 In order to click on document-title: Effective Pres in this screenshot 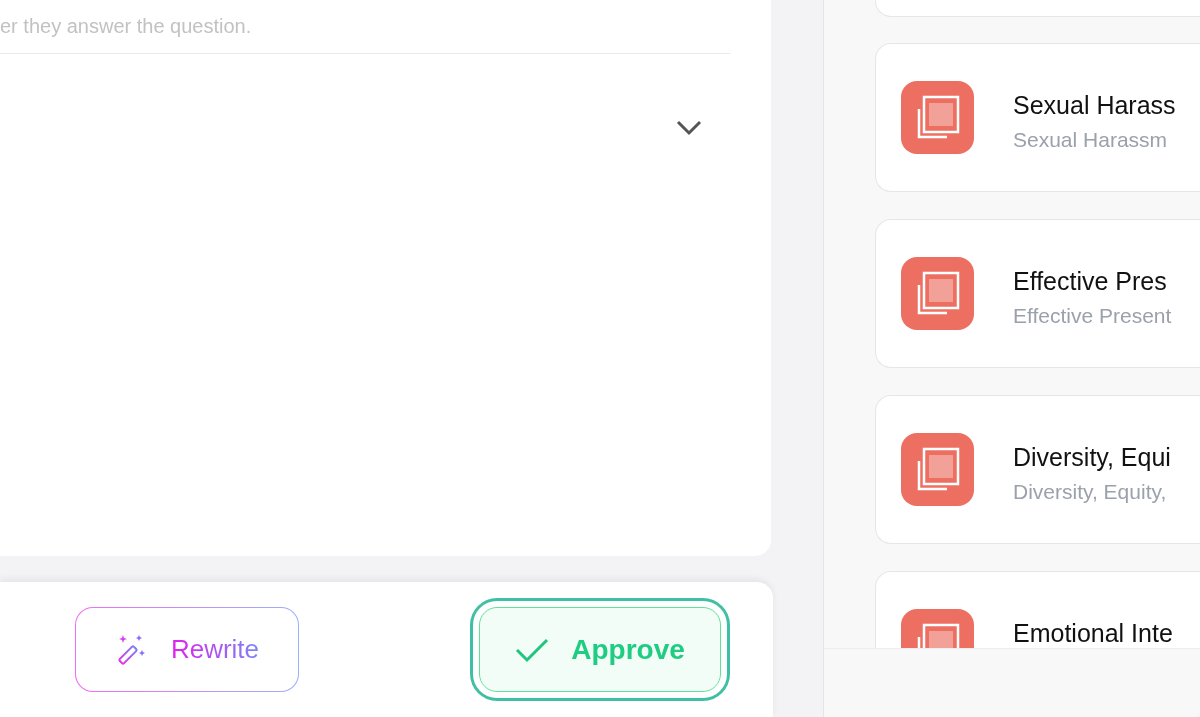, I will do `click(1090, 281)`.